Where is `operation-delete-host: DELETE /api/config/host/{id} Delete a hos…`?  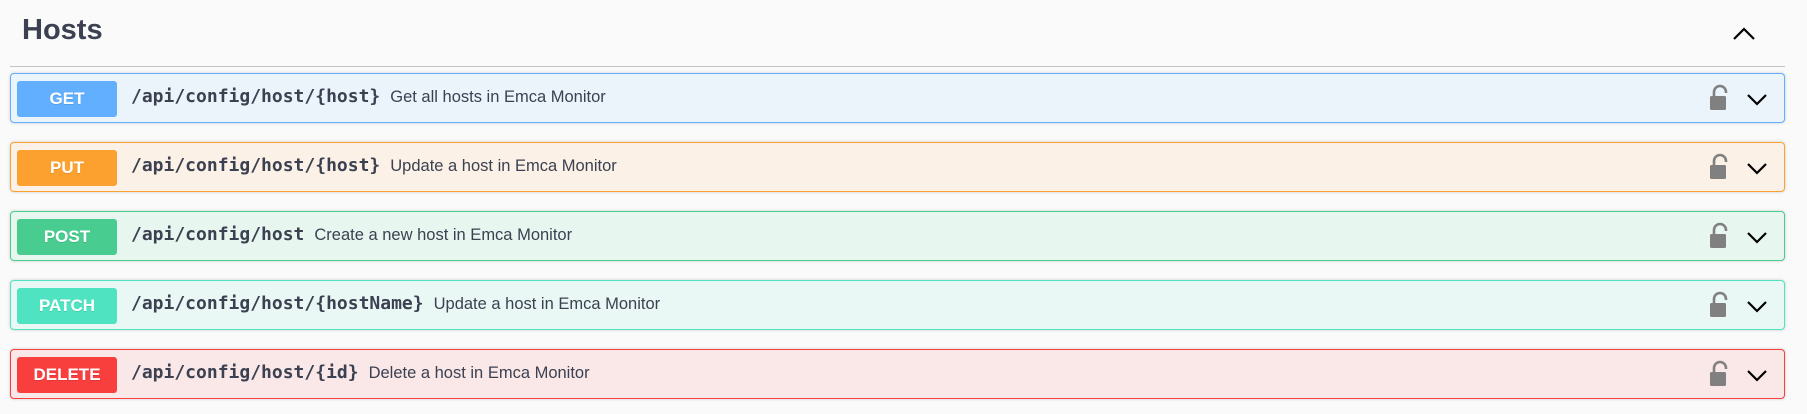
operation-delete-host: DELETE /api/config/host/{id} Delete a hos… is located at coordinates (897, 374).